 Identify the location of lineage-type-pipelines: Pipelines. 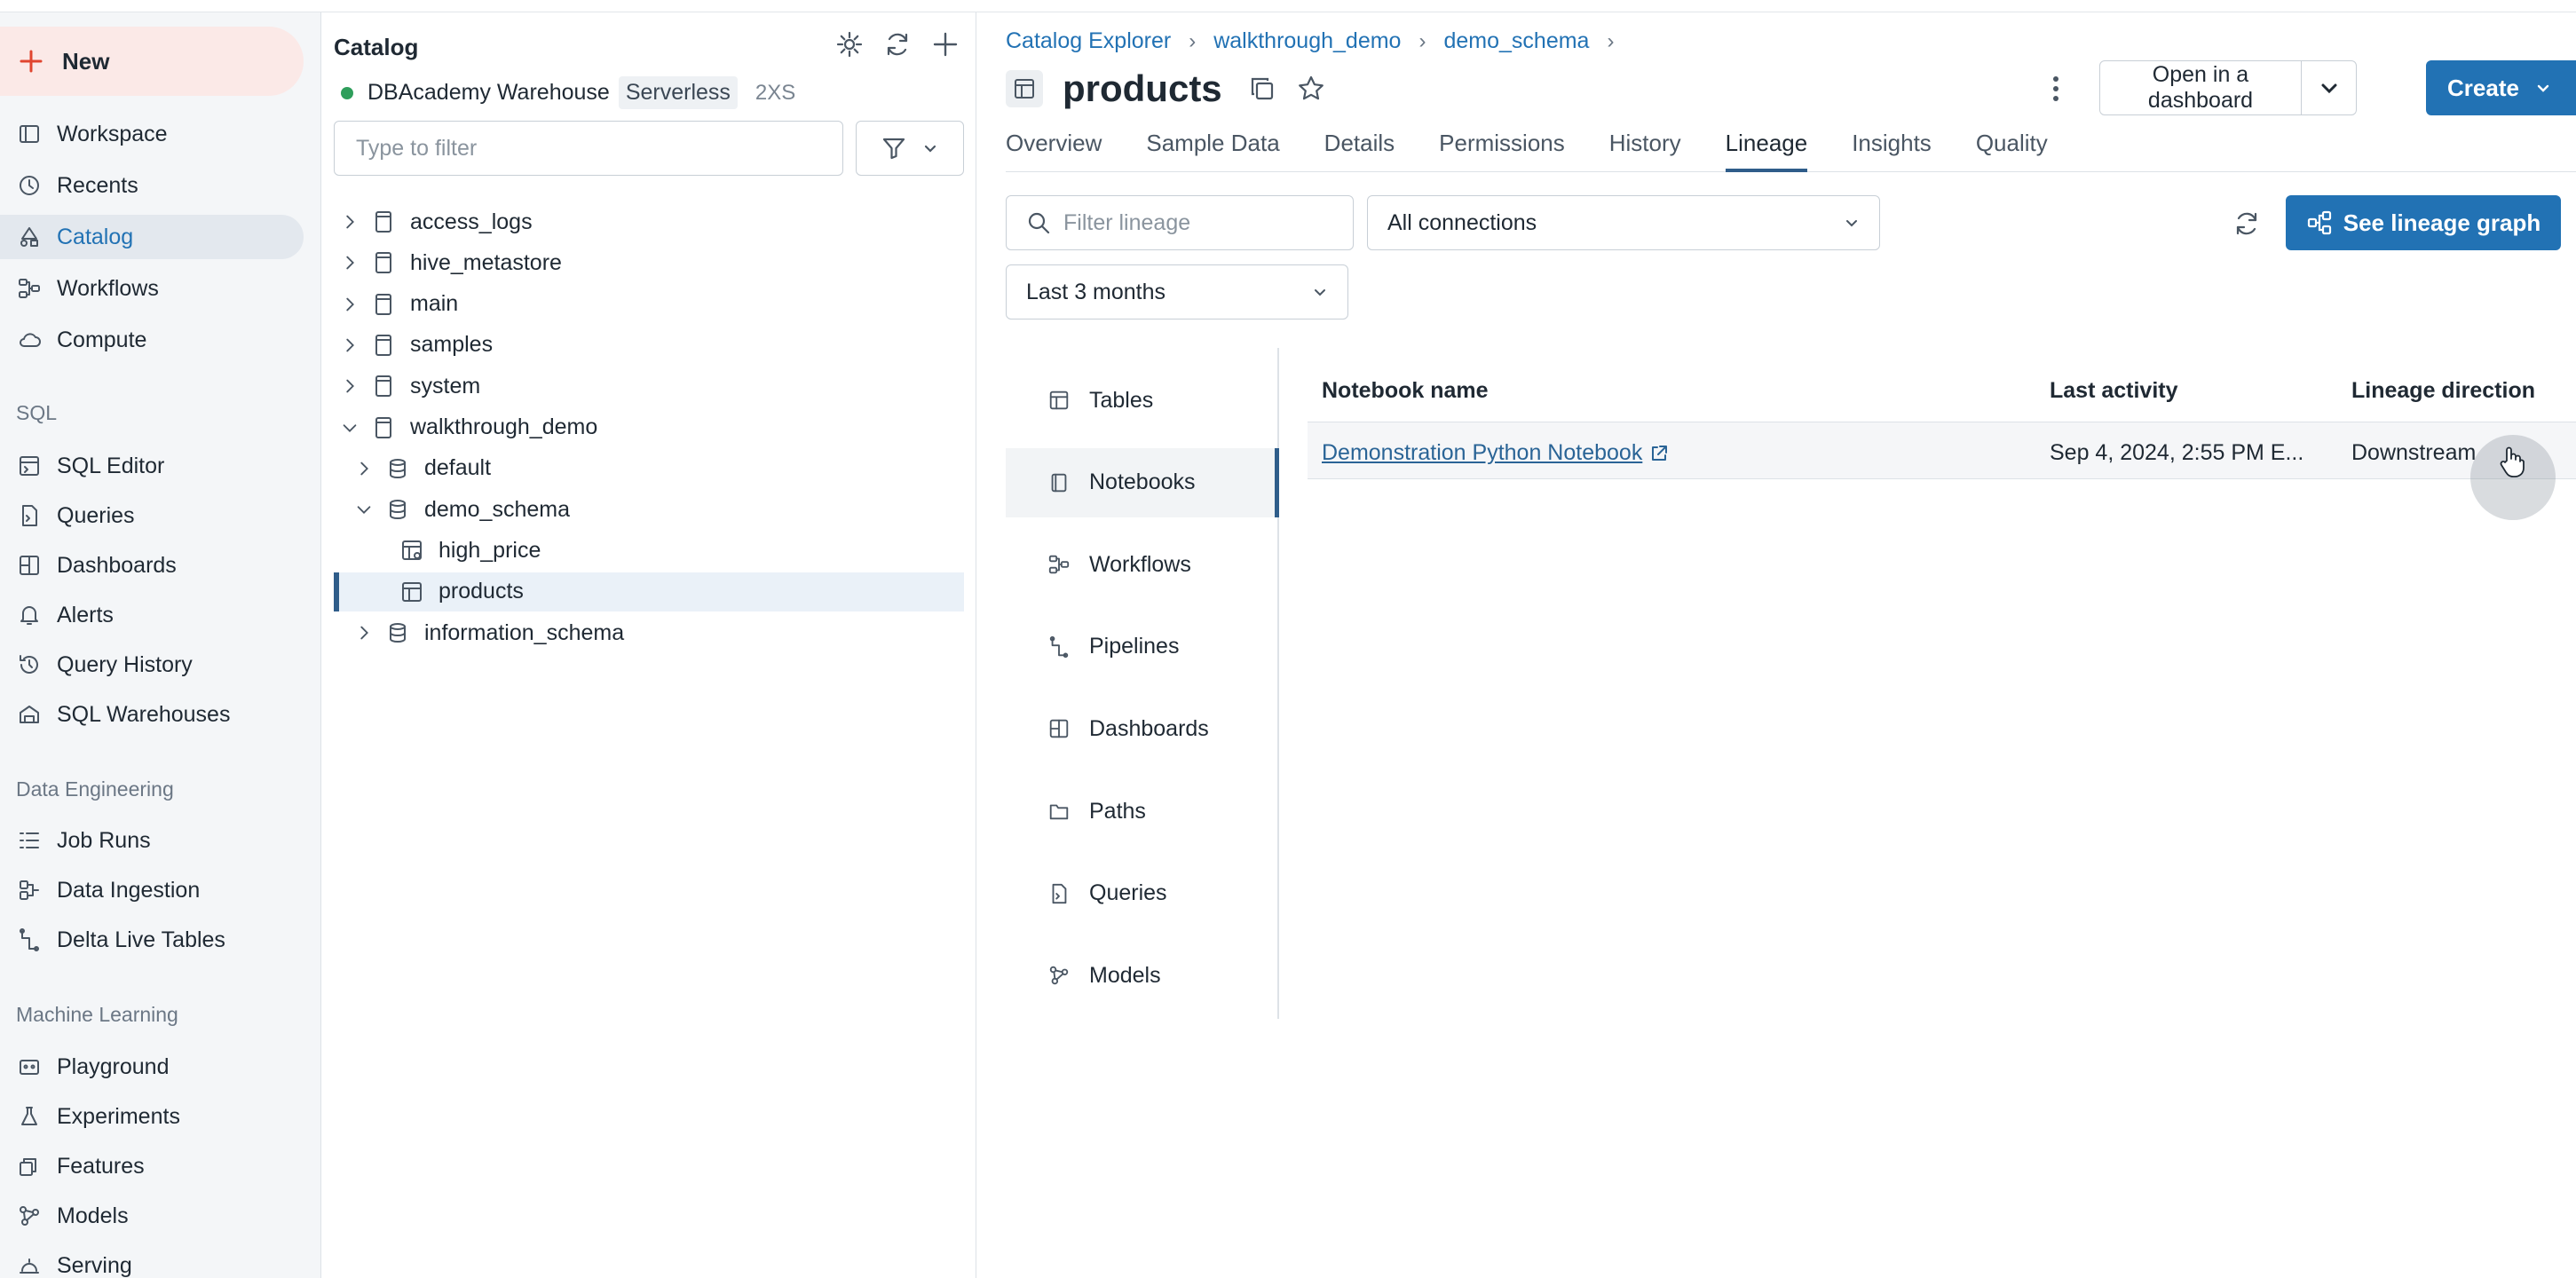
(1142, 647).